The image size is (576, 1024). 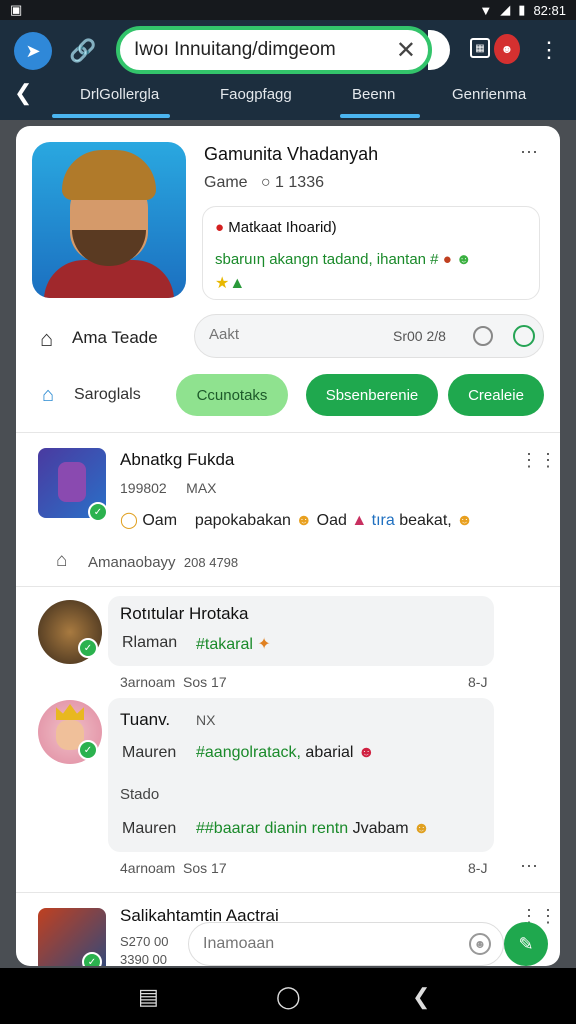 I want to click on feed-more-icon-3: ⋯, so click(x=529, y=866).